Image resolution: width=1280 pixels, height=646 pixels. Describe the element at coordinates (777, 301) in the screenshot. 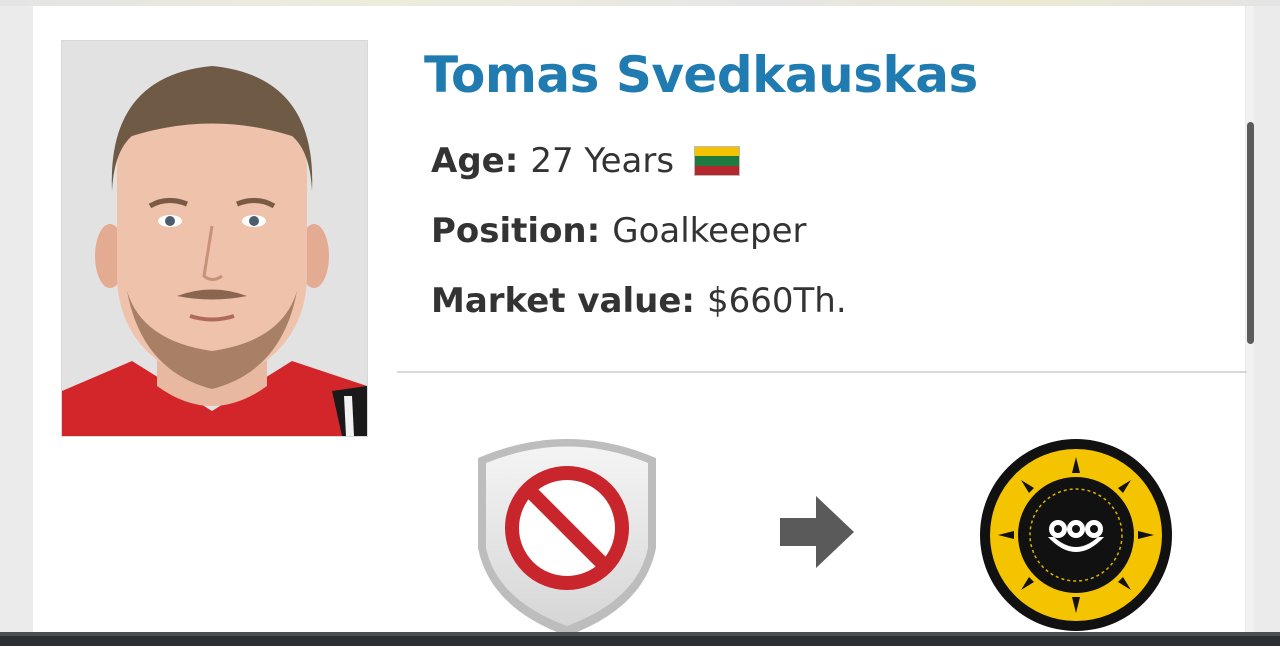

I see `market-value-value: $660Th.` at that location.